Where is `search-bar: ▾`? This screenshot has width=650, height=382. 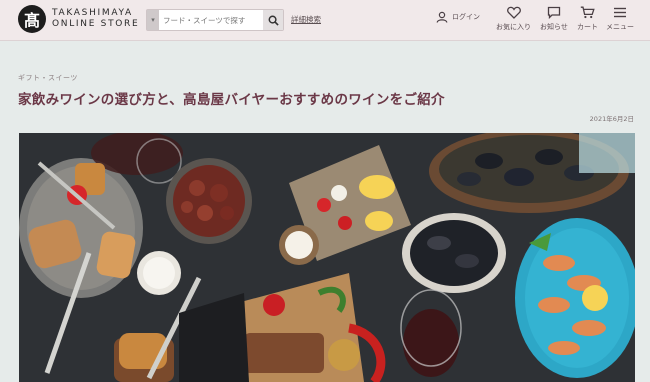
search-bar: ▾ is located at coordinates (215, 20).